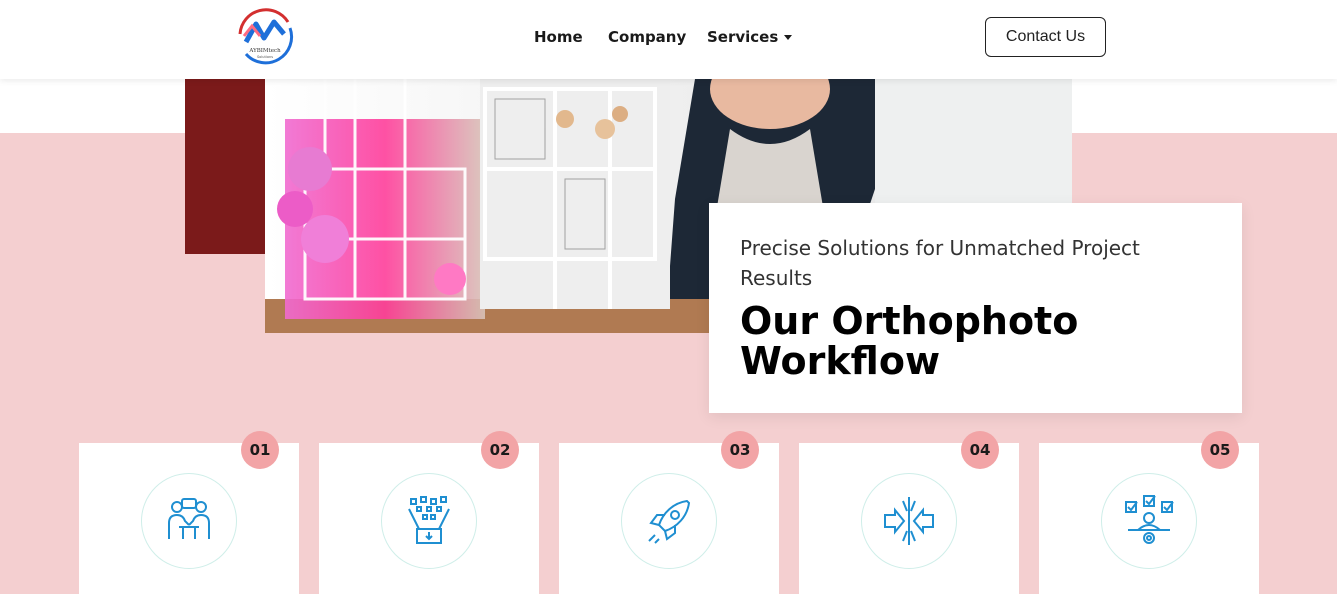 Image resolution: width=1337 pixels, height=594 pixels. I want to click on svg-text: Solutions, so click(265, 57).